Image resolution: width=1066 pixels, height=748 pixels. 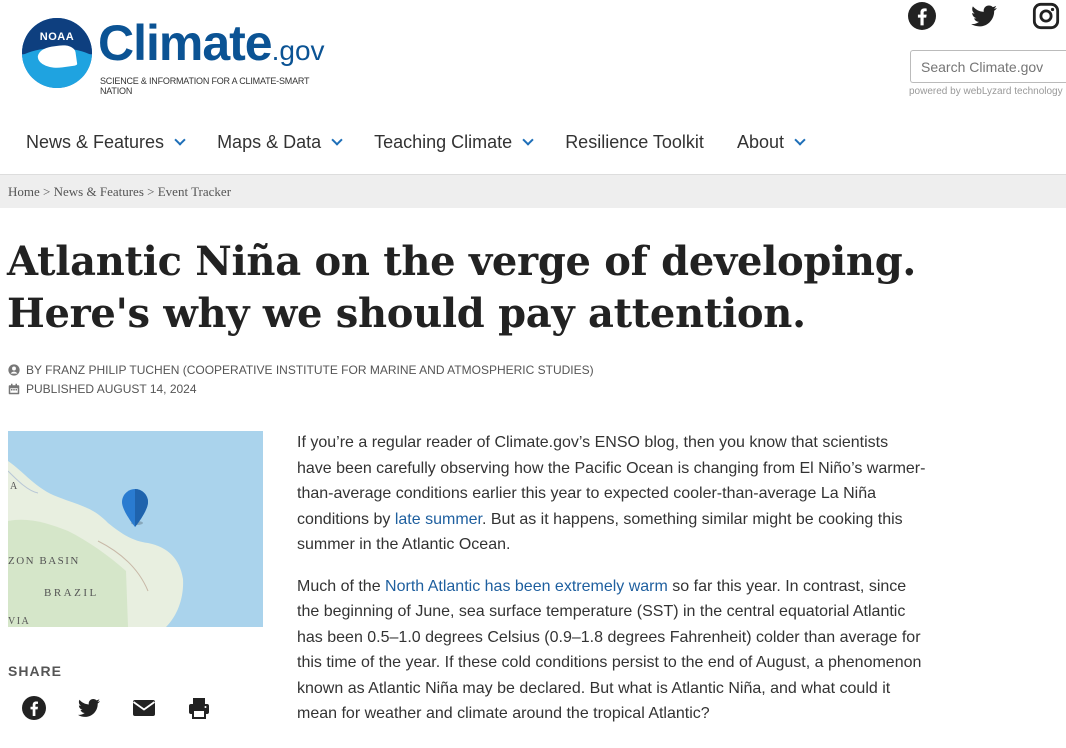 I want to click on print-icon, so click(x=199, y=708).